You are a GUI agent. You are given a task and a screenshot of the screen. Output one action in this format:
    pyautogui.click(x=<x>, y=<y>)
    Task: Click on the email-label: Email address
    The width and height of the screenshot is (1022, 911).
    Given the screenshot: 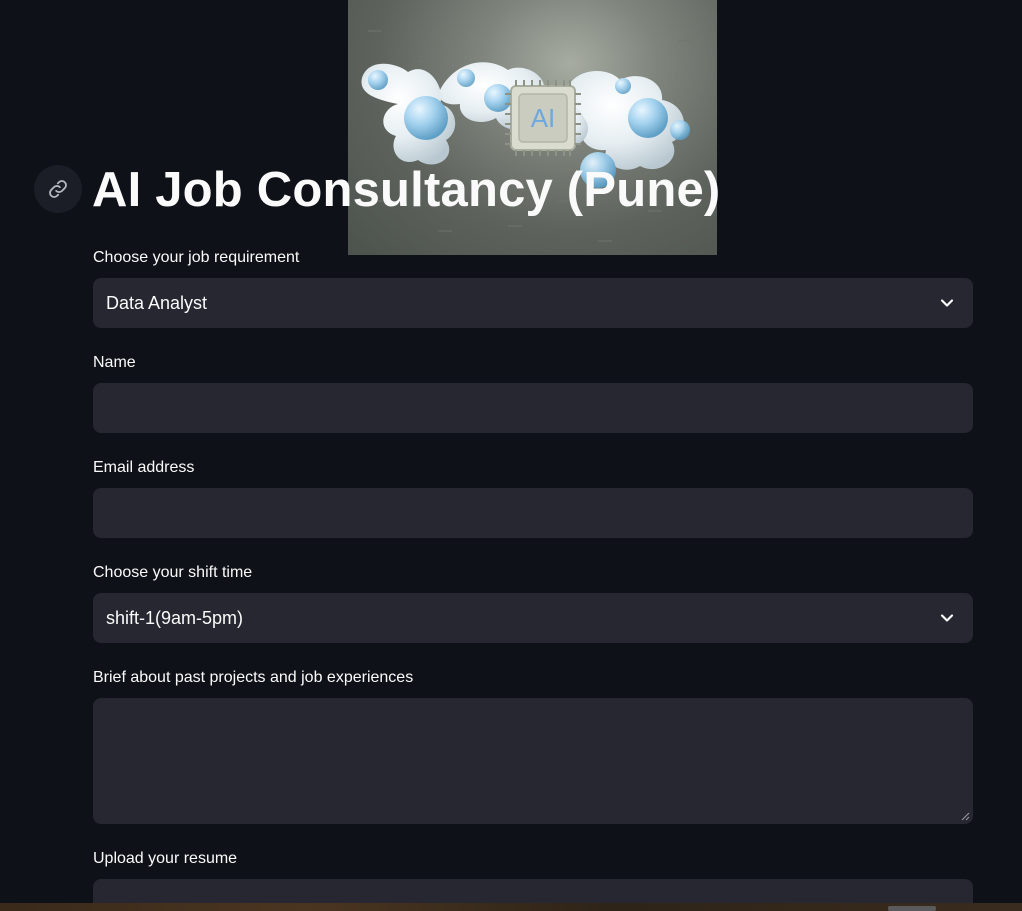 What is the action you would take?
    pyautogui.click(x=144, y=467)
    